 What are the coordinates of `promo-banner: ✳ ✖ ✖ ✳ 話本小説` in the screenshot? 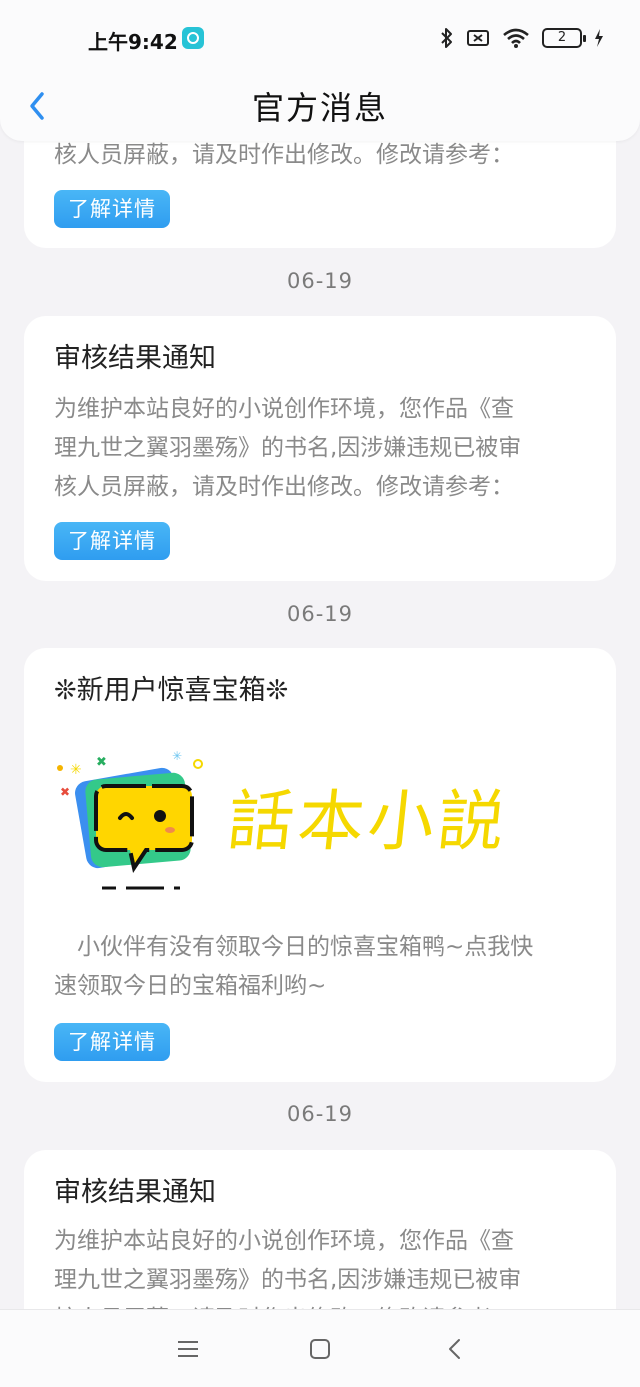 It's located at (320, 831).